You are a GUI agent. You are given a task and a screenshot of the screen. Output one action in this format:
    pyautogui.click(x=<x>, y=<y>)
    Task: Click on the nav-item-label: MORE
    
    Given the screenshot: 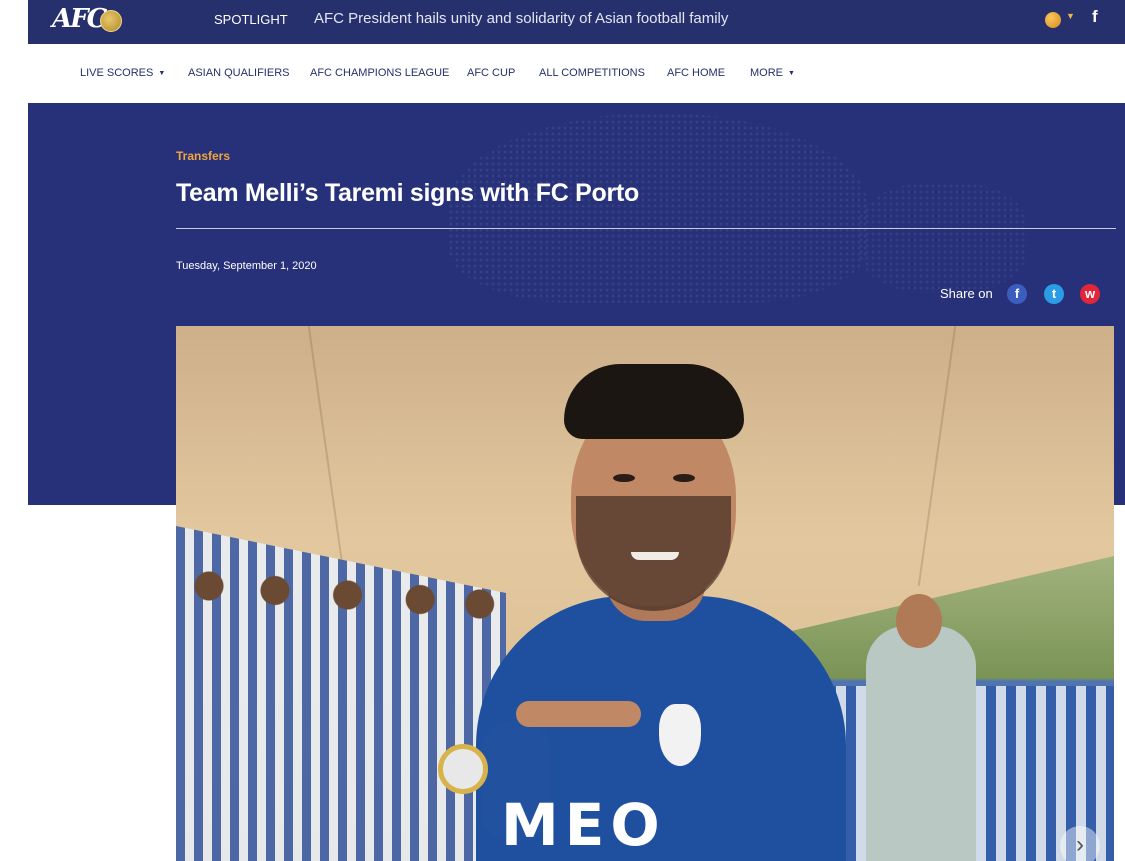 What is the action you would take?
    pyautogui.click(x=766, y=73)
    